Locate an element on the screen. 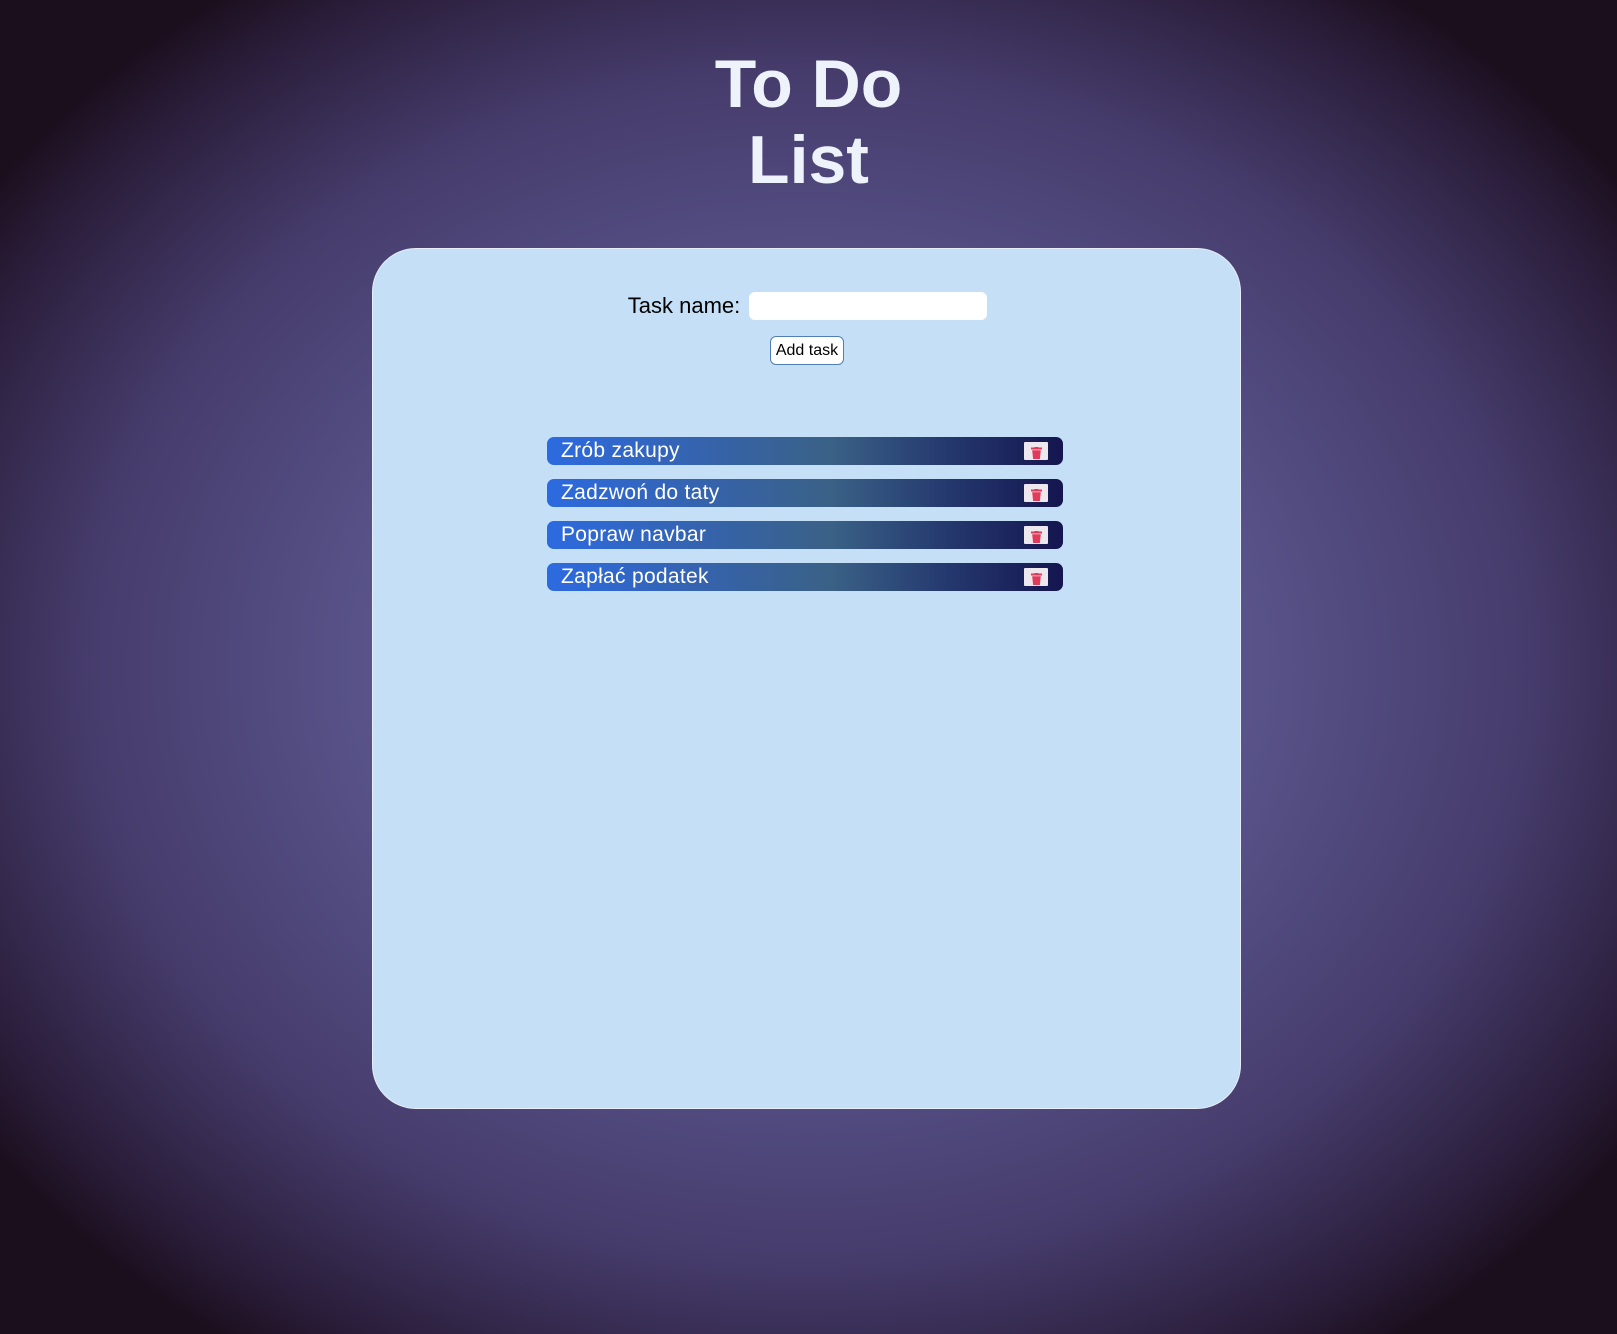 This screenshot has height=1334, width=1617. task-text: Zadzwoń do taty is located at coordinates (640, 492).